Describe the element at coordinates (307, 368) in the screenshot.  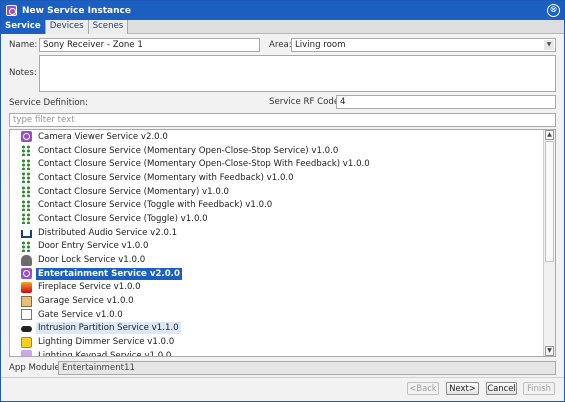
I see `app-module-field: Entertainment11` at that location.